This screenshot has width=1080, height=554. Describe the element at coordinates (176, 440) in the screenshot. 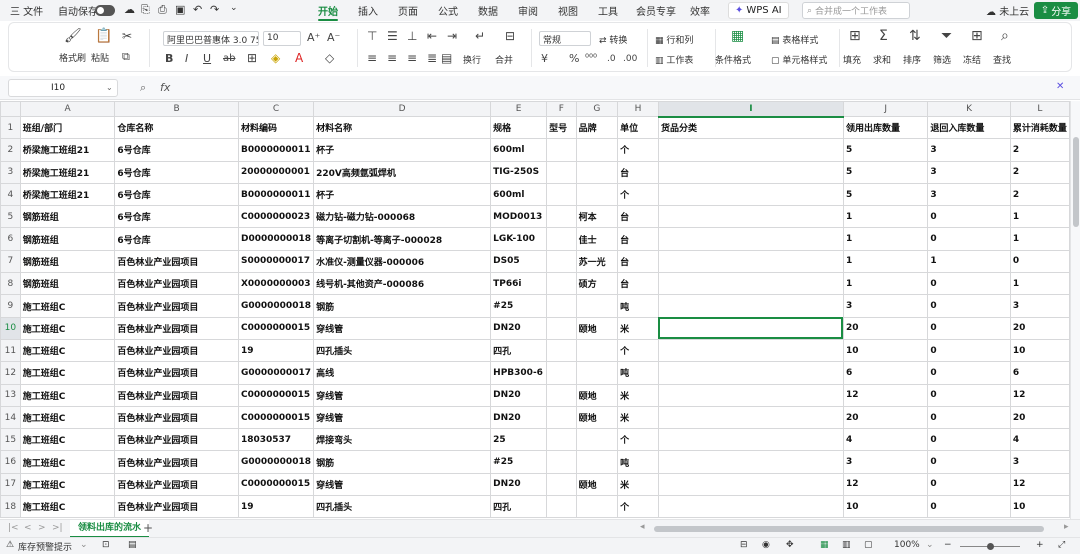

I see `cell-b15: 百色林业产业园项目` at that location.